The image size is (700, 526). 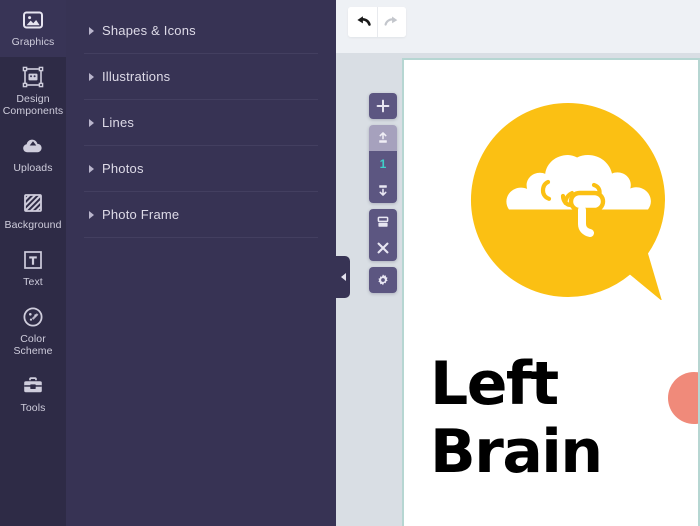 What do you see at coordinates (573, 205) in the screenshot?
I see `brain-speech-bubble-logo` at bounding box center [573, 205].